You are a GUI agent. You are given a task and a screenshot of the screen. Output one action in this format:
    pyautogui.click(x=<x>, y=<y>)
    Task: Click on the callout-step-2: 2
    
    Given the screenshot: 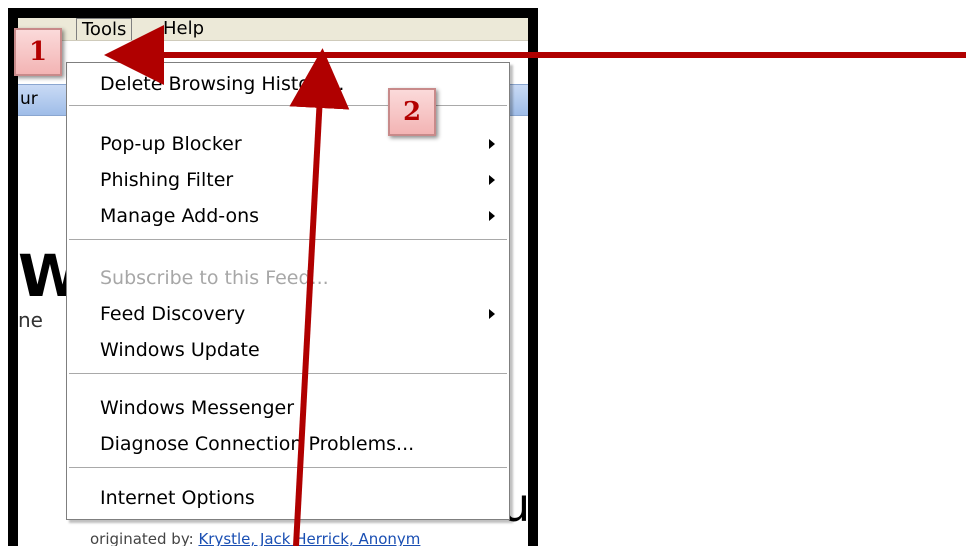 What is the action you would take?
    pyautogui.click(x=412, y=112)
    